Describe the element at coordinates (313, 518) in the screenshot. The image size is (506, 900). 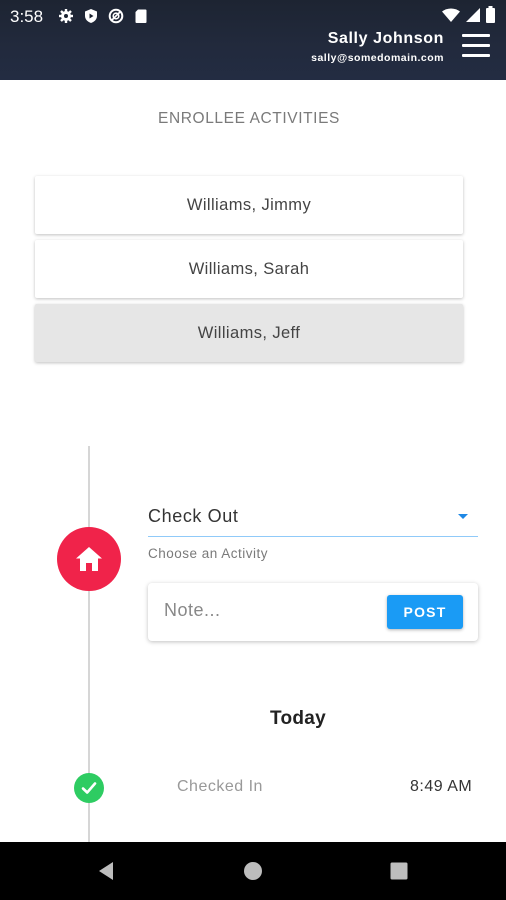
I see `activity-select: Check Out` at that location.